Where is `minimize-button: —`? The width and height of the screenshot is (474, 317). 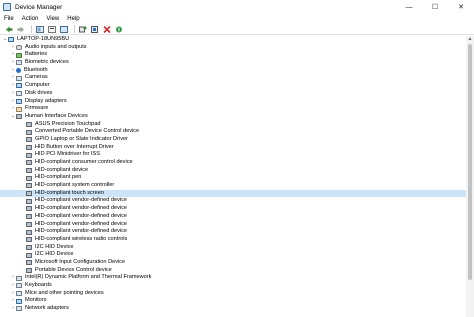
minimize-button: — is located at coordinates (409, 7).